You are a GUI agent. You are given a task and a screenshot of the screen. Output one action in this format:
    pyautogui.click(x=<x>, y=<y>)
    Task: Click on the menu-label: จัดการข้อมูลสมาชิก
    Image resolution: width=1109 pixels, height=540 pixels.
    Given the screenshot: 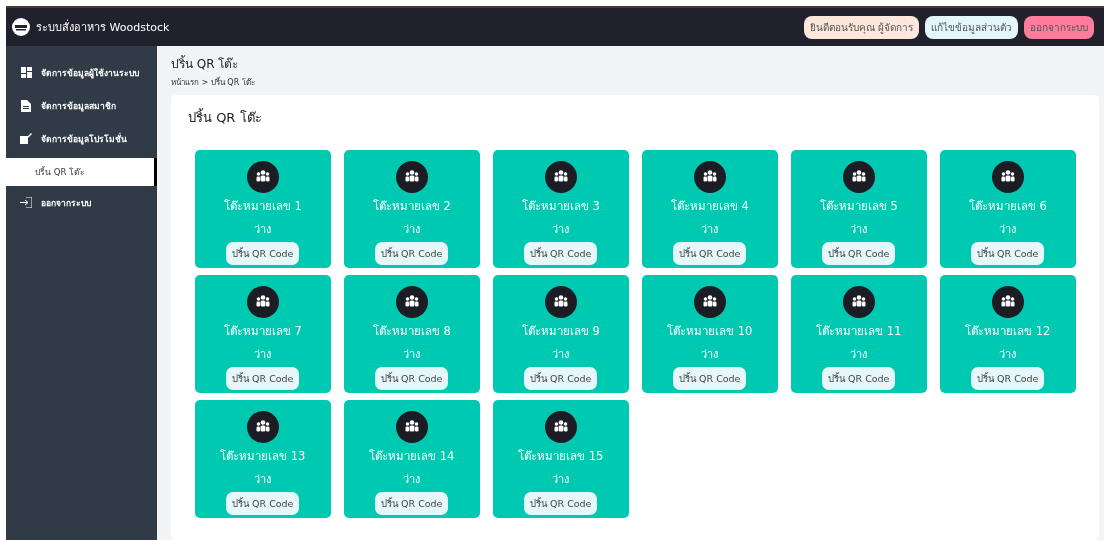 What is the action you would take?
    pyautogui.click(x=78, y=106)
    